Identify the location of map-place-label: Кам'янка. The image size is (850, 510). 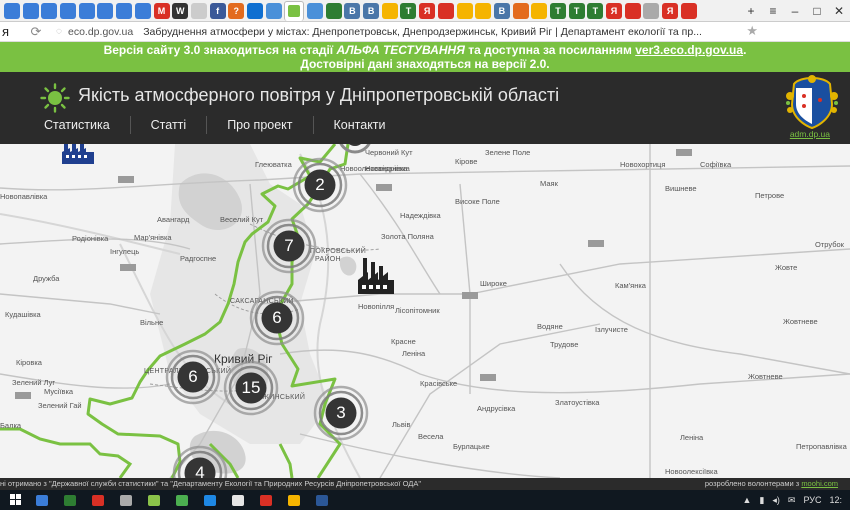
(630, 285).